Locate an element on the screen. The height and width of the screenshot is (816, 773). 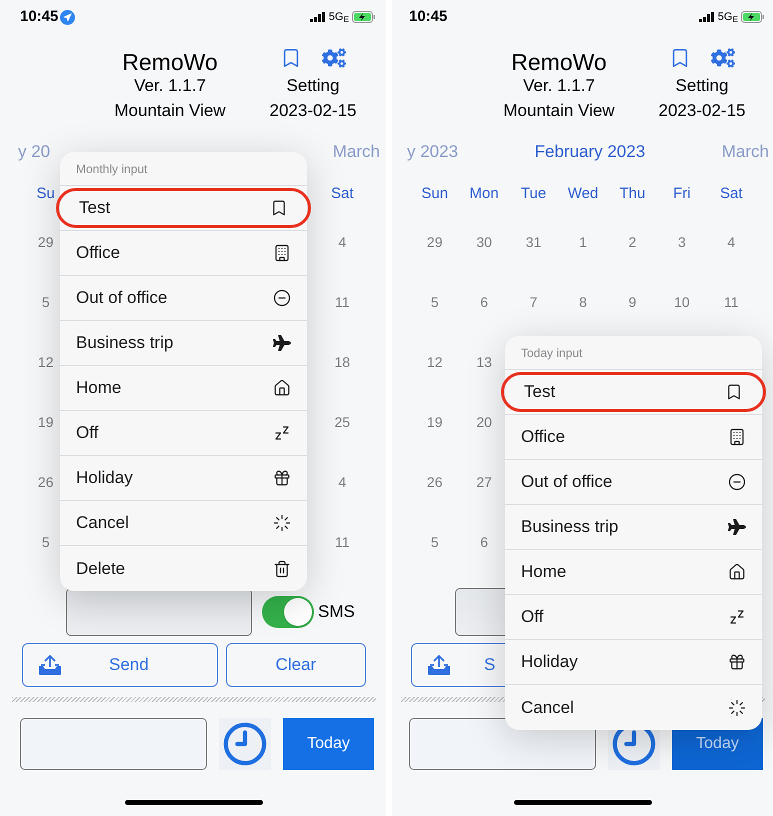
menu-title: Today input is located at coordinates (551, 353).